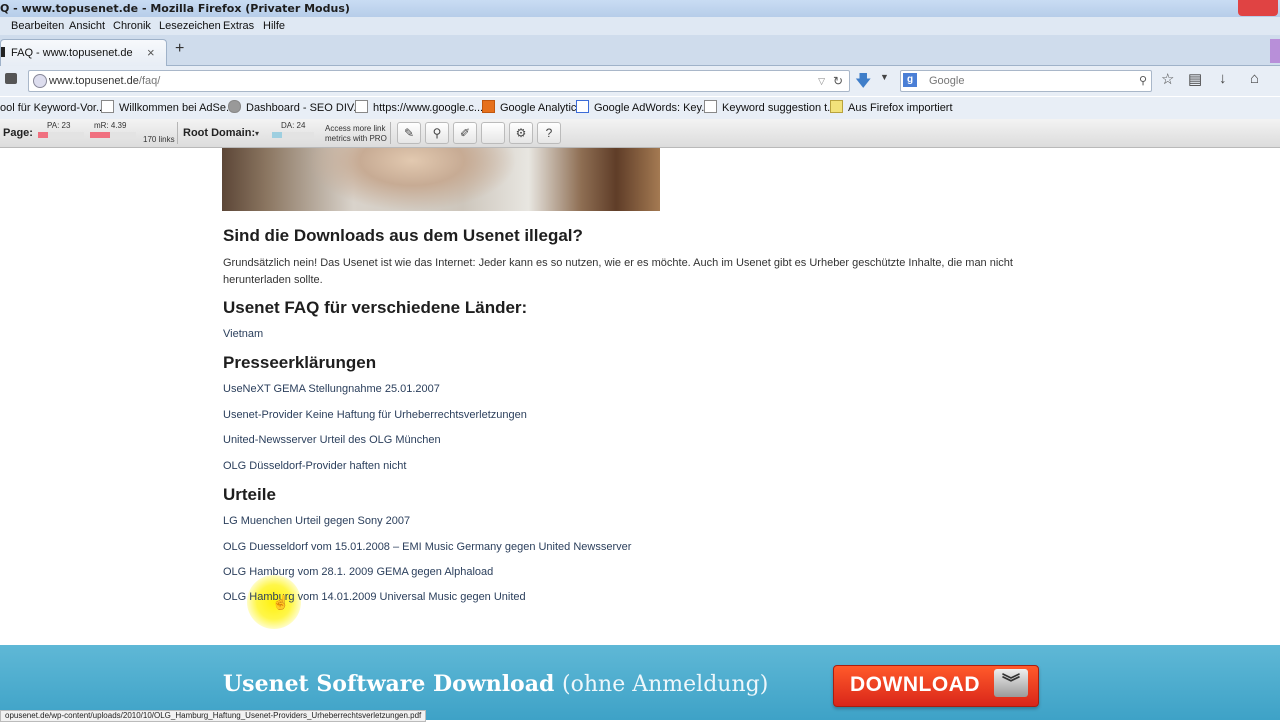  I want to click on banner-title-main: Usenet Software Download, so click(389, 684).